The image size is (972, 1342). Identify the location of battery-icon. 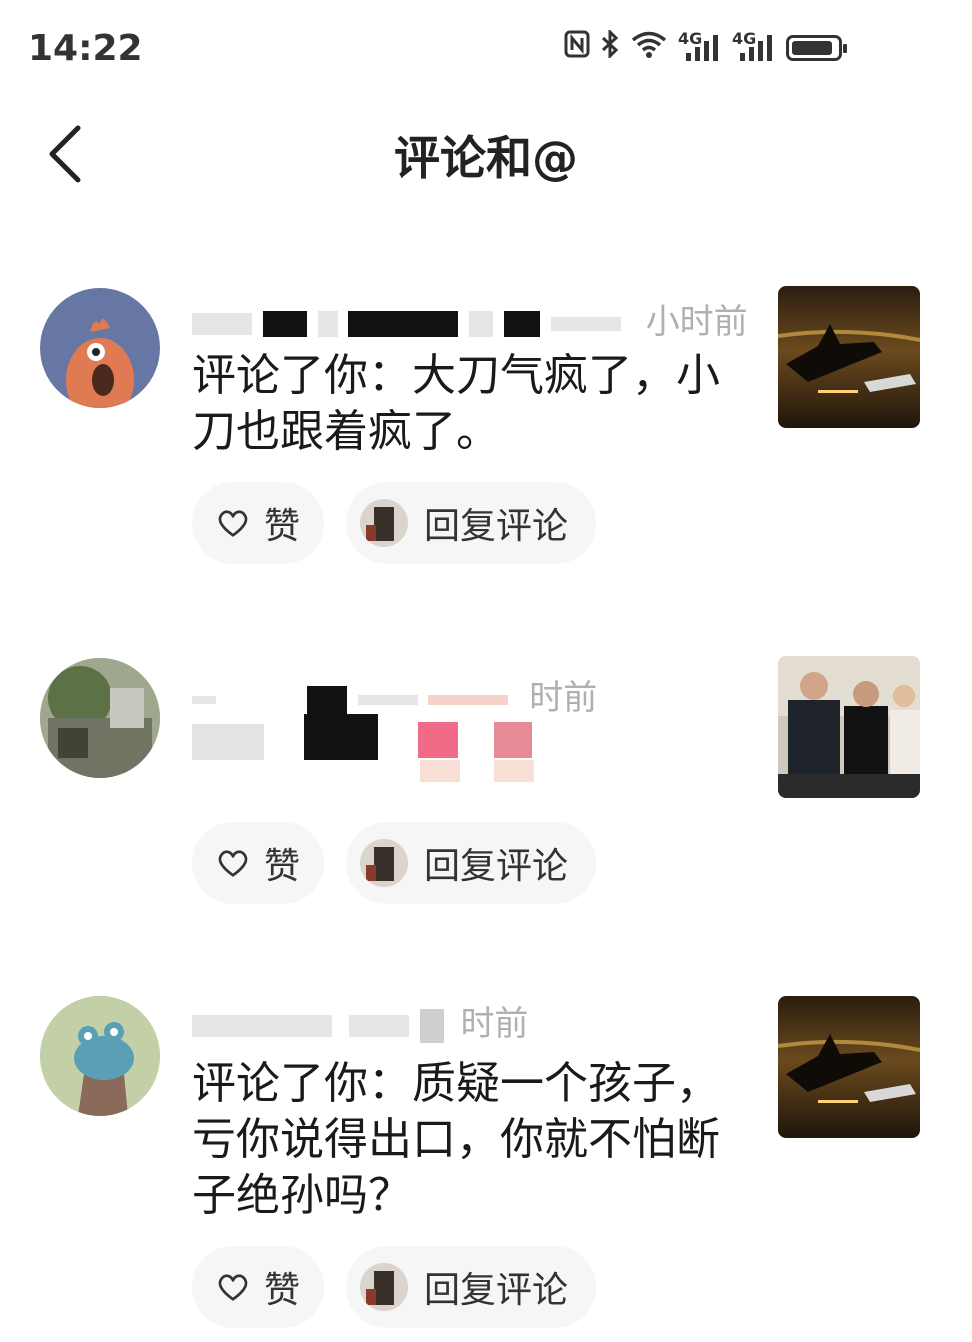
(816, 47).